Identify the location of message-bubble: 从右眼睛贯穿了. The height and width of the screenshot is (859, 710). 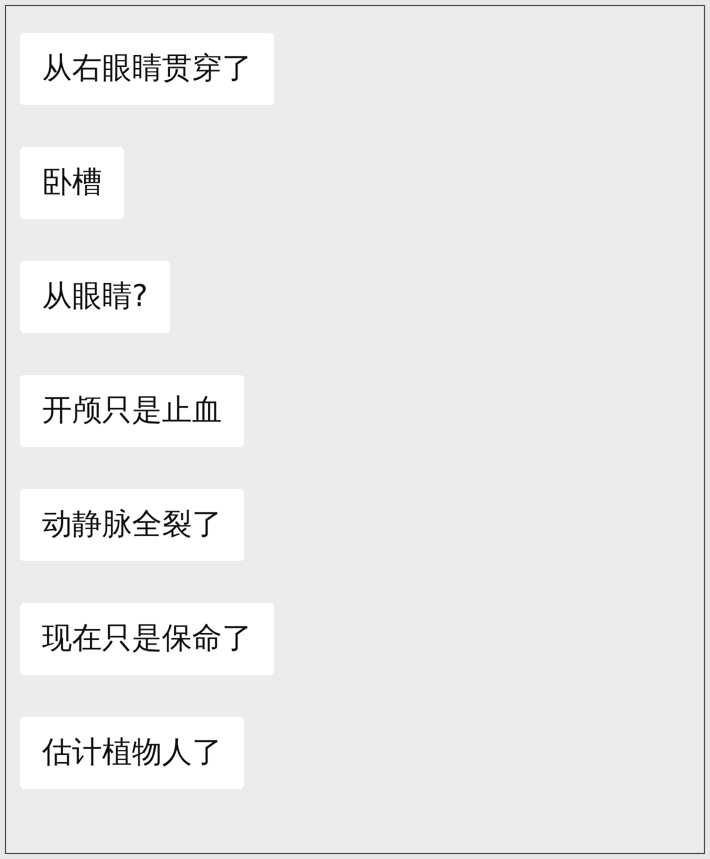
(147, 69).